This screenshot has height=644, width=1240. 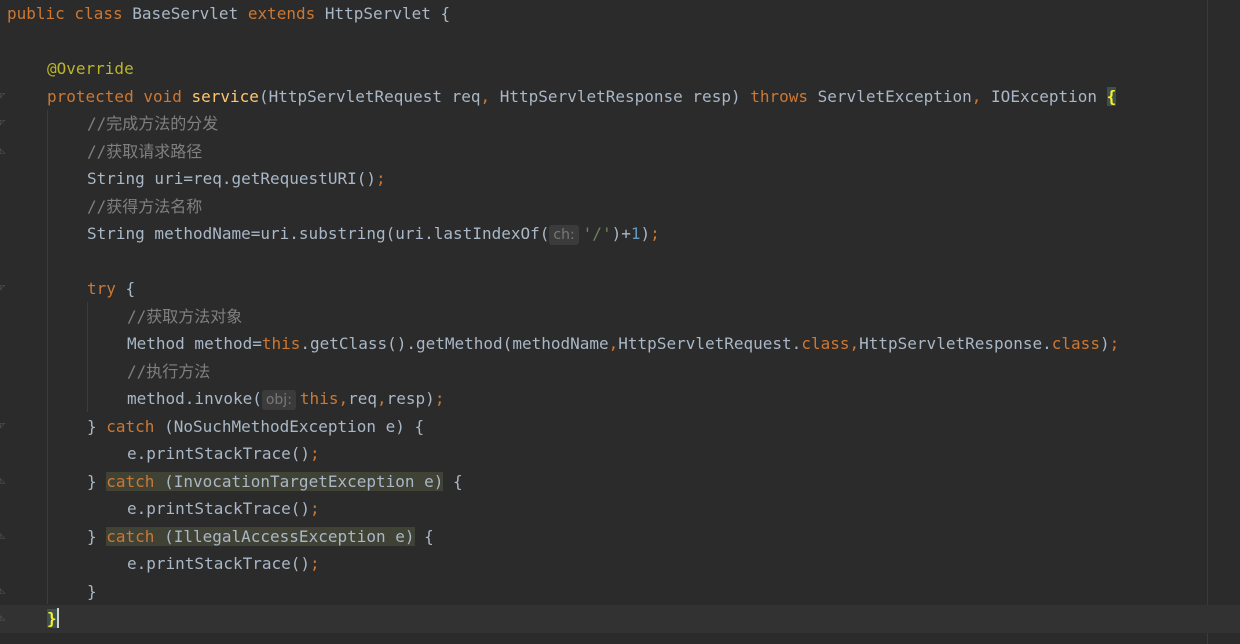 I want to click on code-text: HttpServletResponse., so click(x=955, y=343).